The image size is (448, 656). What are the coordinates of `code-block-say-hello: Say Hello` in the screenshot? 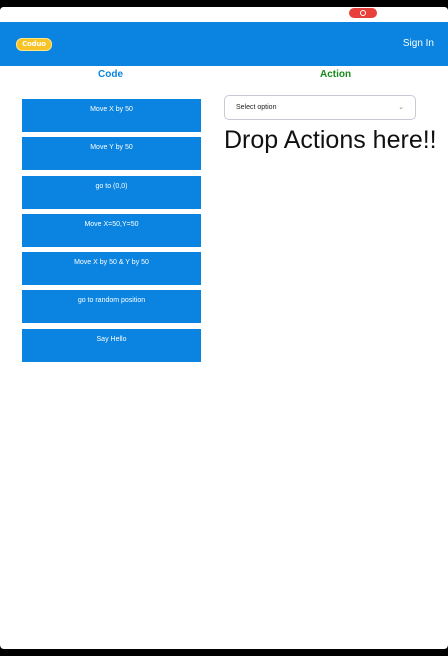 It's located at (111, 345).